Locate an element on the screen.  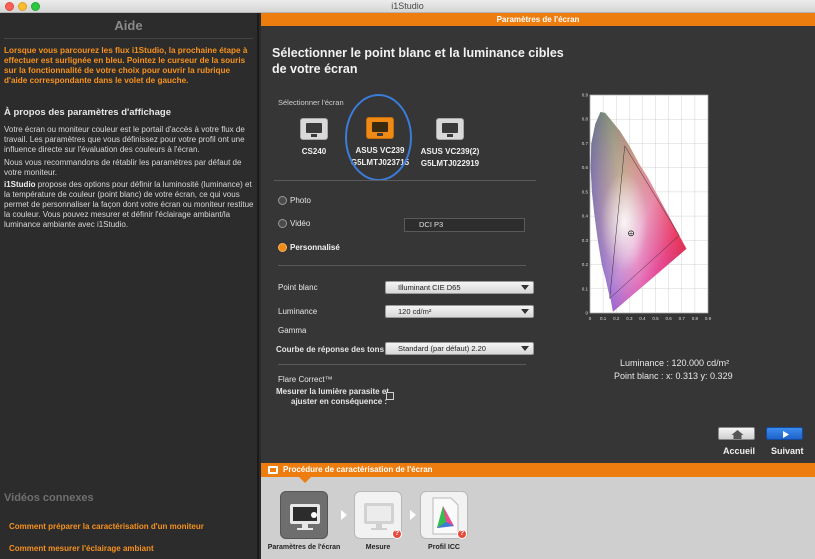
title-bar: i1Studio is located at coordinates (407, 6).